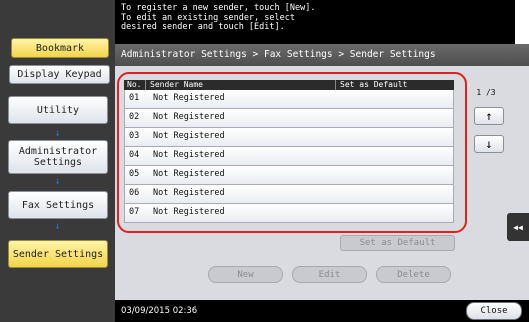  Describe the element at coordinates (59, 74) in the screenshot. I see `display-keypad-button: Display Keypad` at that location.